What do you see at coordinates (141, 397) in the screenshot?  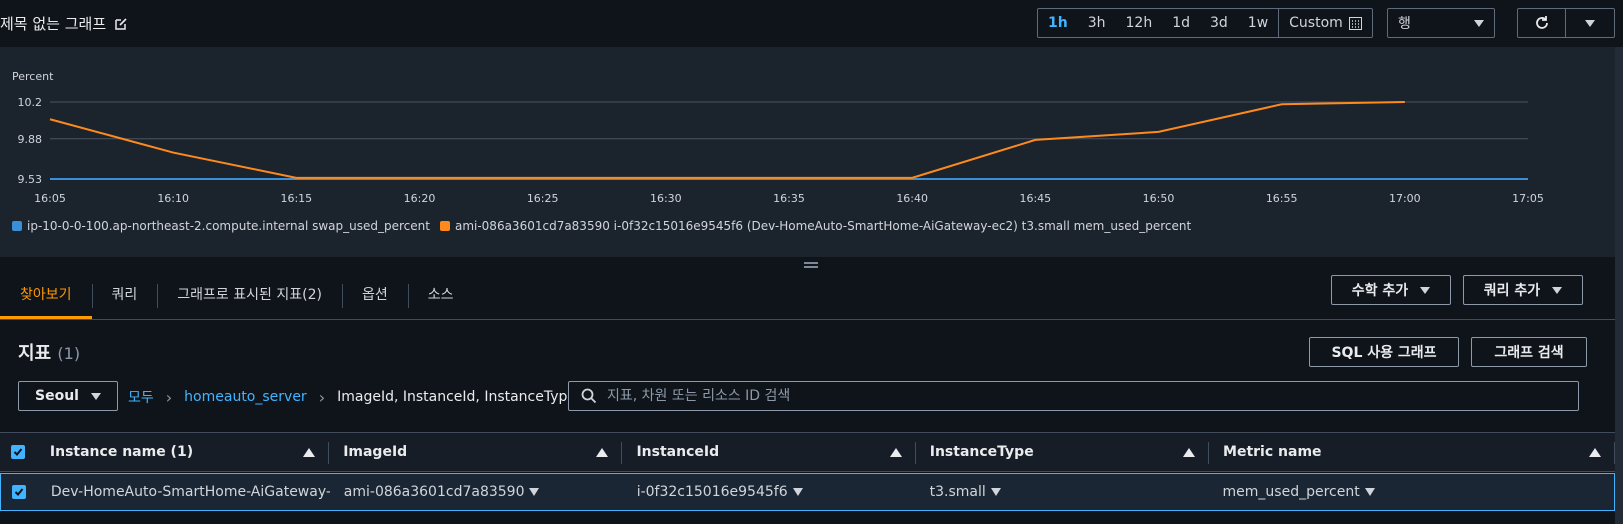 I see `breadcrumb-all: 모두` at bounding box center [141, 397].